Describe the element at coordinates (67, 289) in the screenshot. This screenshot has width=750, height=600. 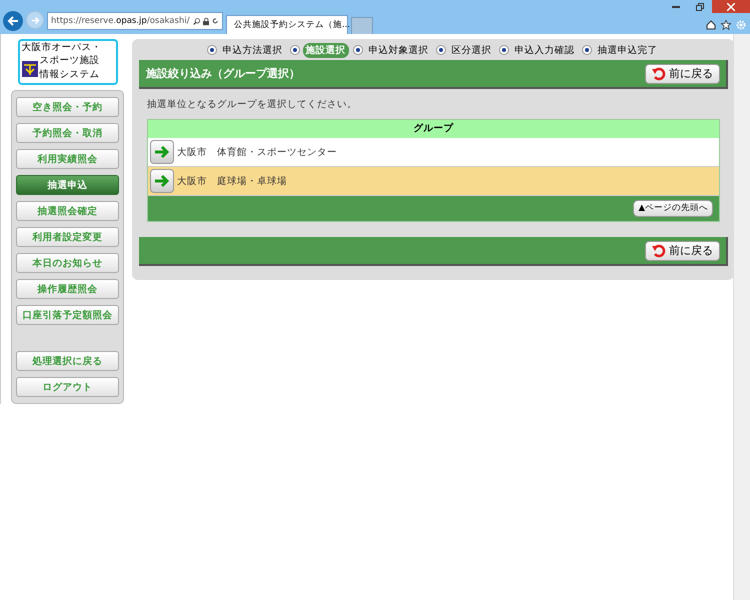
I see `menu-button: 操作履歴照会` at that location.